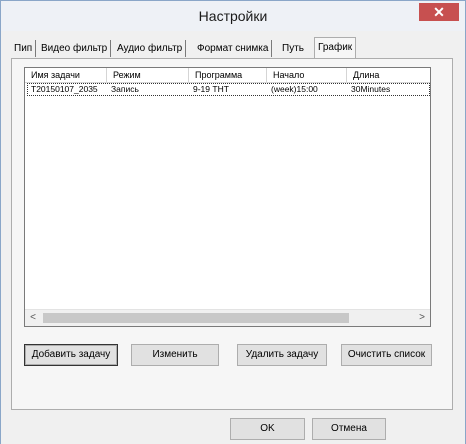 This screenshot has height=444, width=466. Describe the element at coordinates (335, 47) in the screenshot. I see `tab-schedule: График` at that location.